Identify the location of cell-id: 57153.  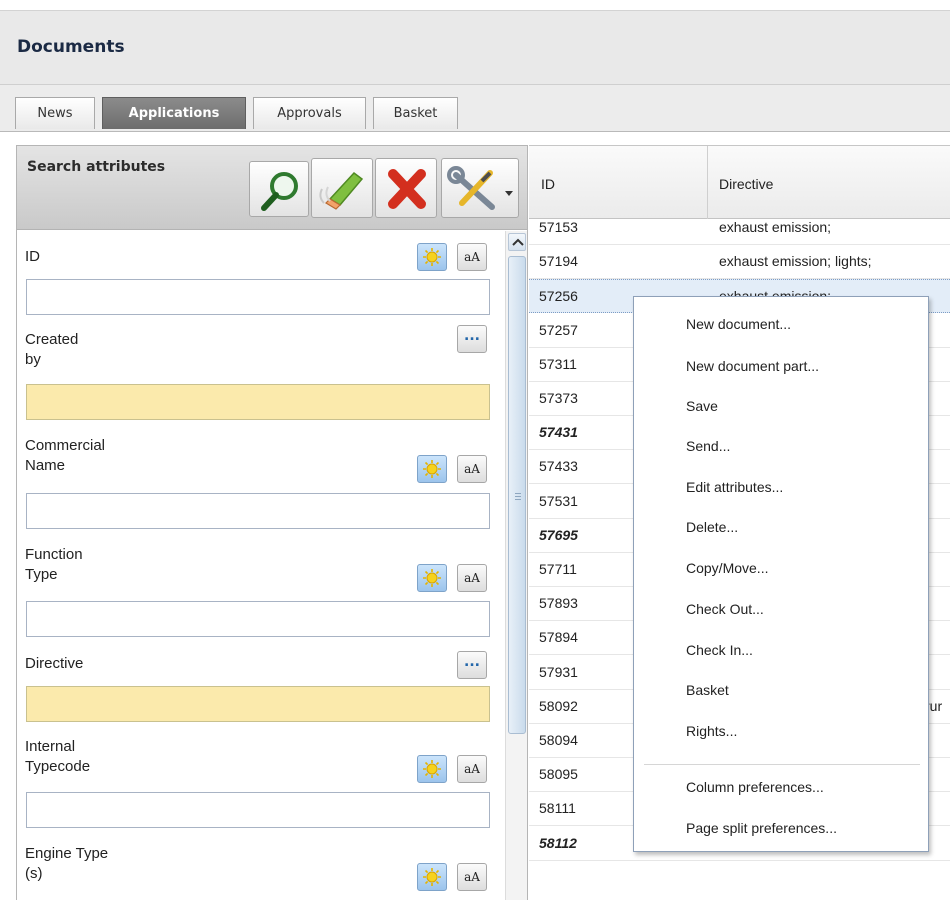
(558, 227).